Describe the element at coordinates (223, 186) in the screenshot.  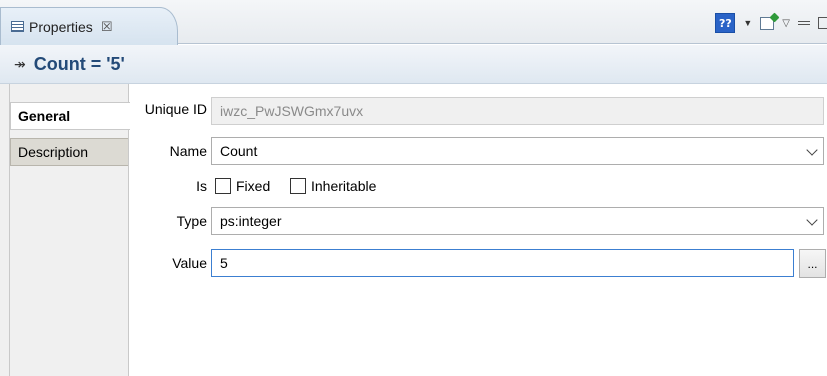
I see `fixed-checkbox` at that location.